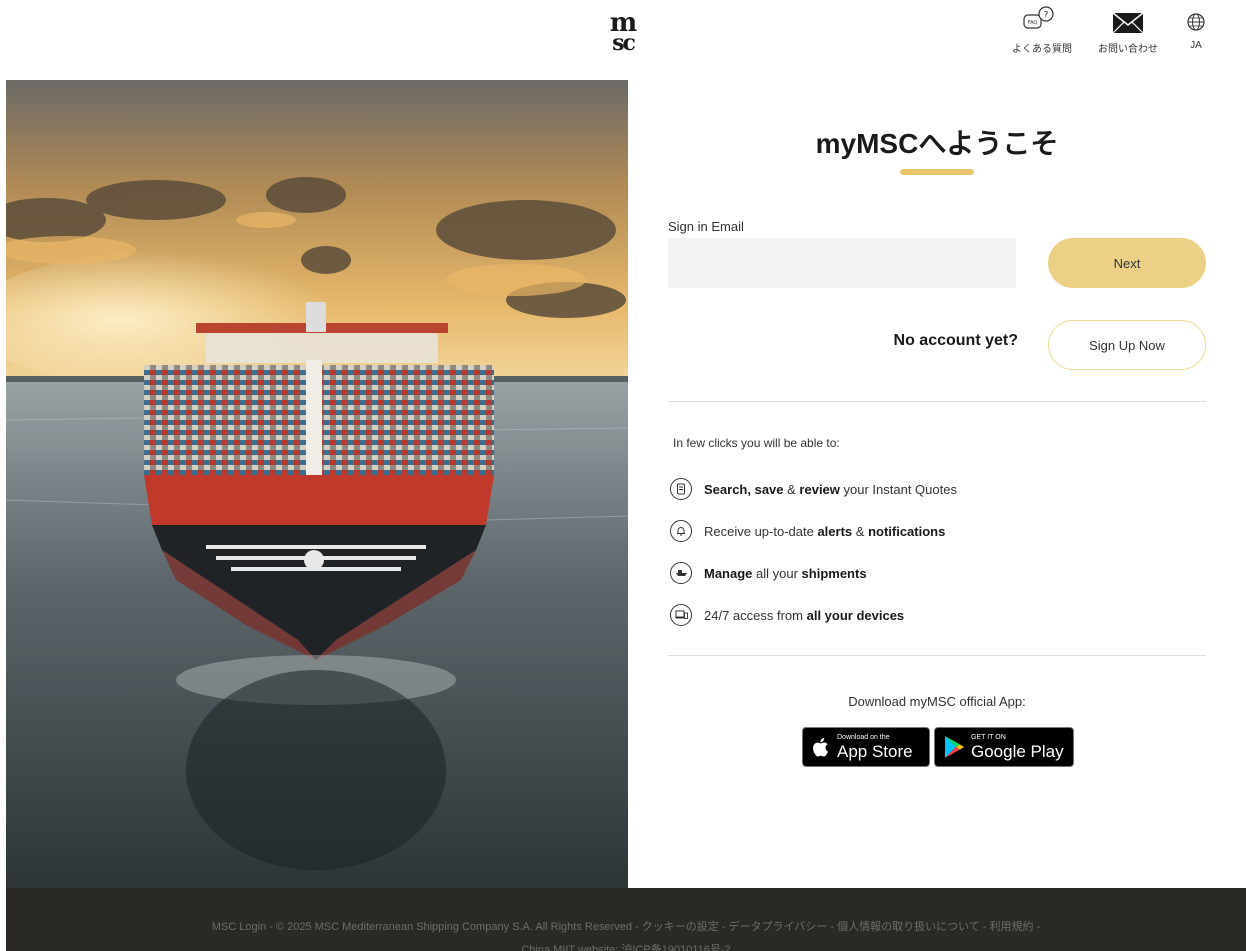  I want to click on apple-icon, so click(820, 747).